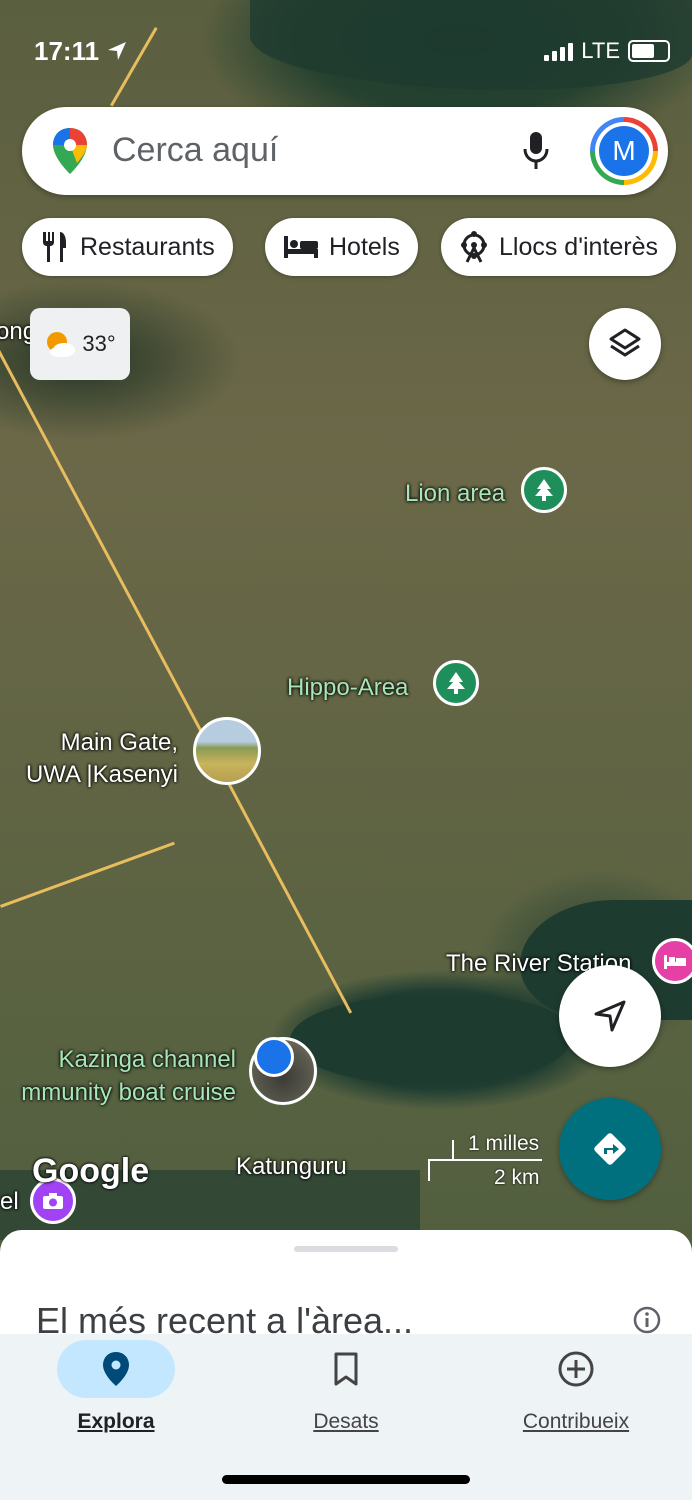 The image size is (692, 1500). What do you see at coordinates (99, 759) in the screenshot?
I see `map-label-main-gate: Main Gate, UWA |Kasenyi` at bounding box center [99, 759].